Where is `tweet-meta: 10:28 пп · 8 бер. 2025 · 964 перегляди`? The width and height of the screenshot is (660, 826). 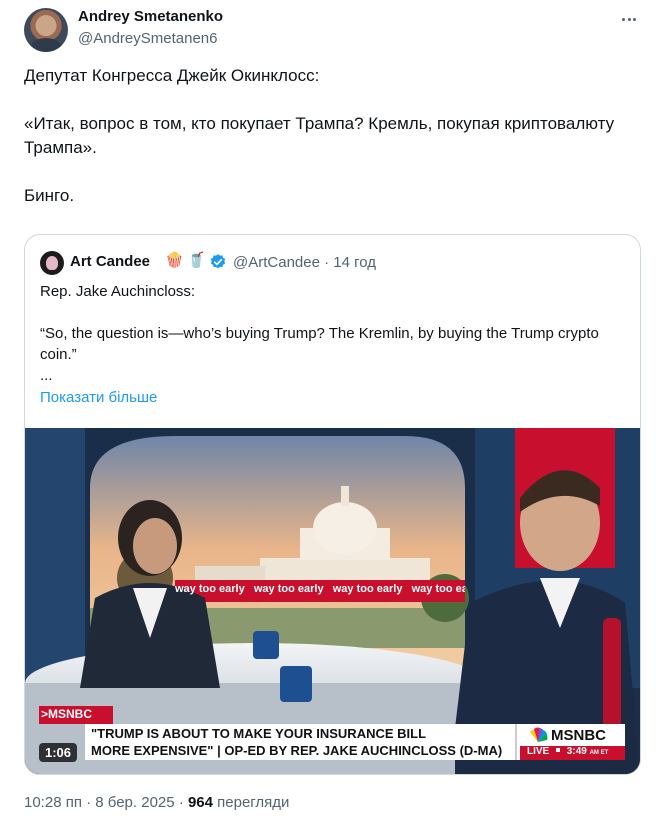
tweet-meta: 10:28 пп · 8 бер. 2025 · 964 перегляди is located at coordinates (156, 802).